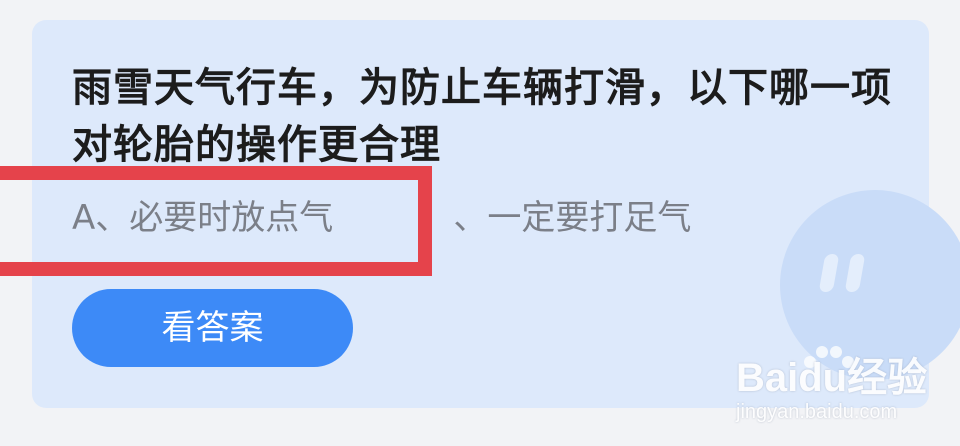 The width and height of the screenshot is (960, 446). What do you see at coordinates (212, 328) in the screenshot?
I see `view-answer-button: 看答案` at bounding box center [212, 328].